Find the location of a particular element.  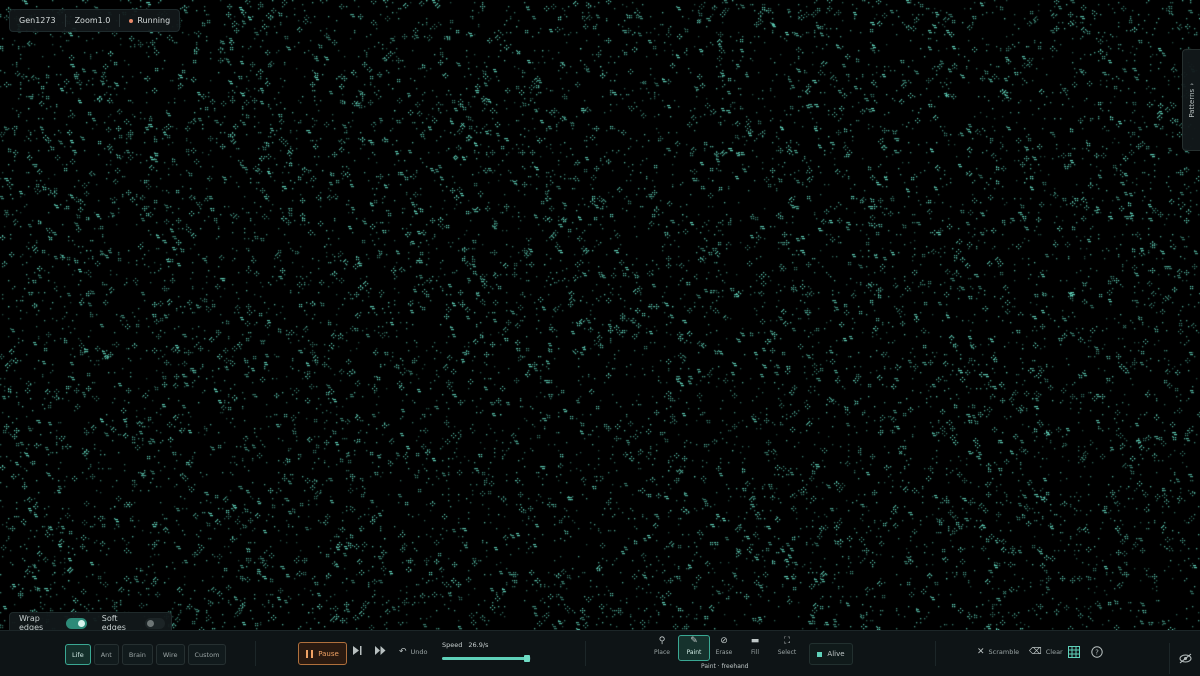

tool-select: ⛶ Select is located at coordinates (787, 647).